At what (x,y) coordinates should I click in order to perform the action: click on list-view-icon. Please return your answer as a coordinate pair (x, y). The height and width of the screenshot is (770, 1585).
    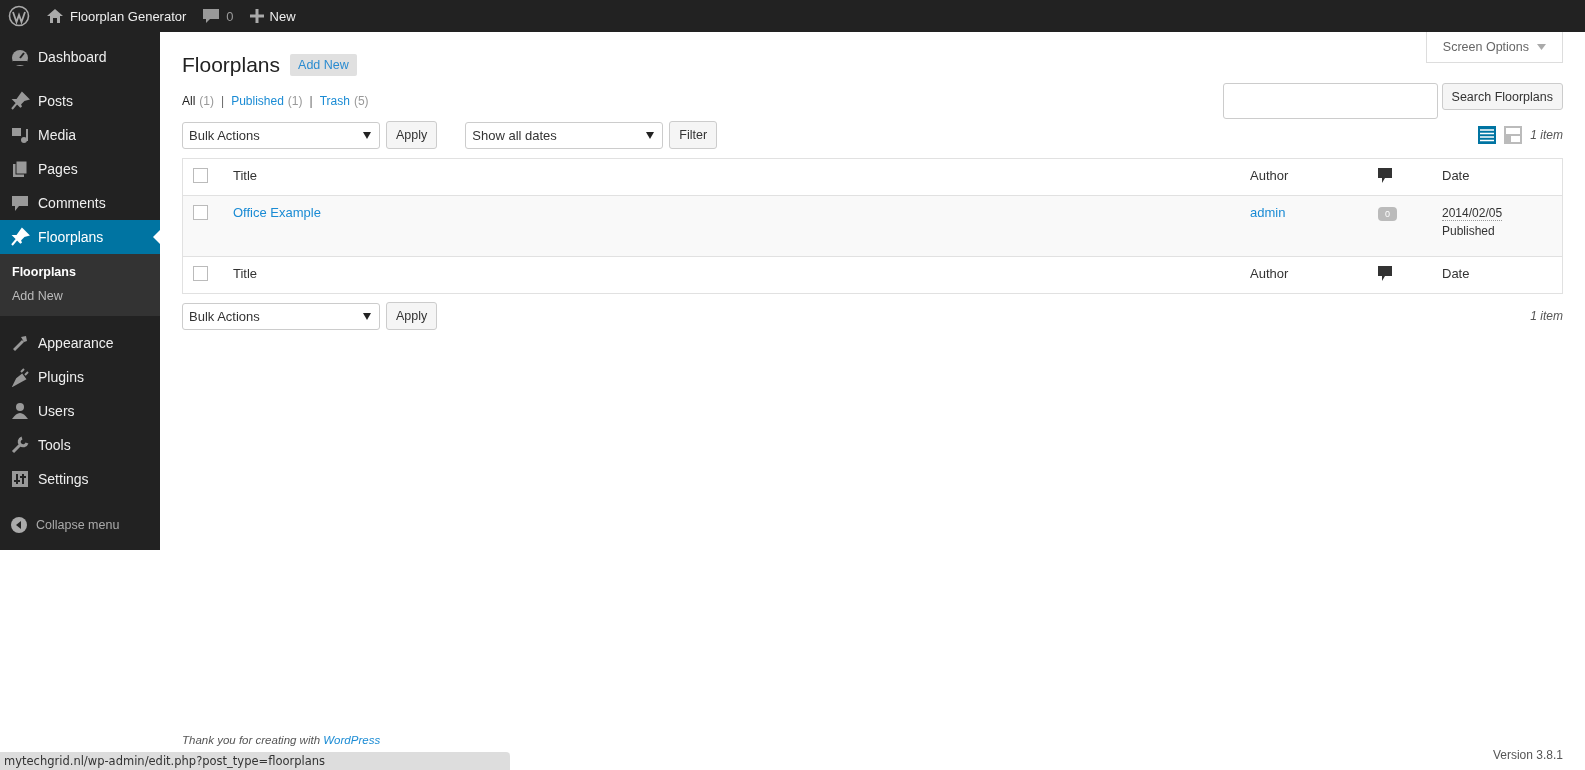
    Looking at the image, I should click on (1487, 135).